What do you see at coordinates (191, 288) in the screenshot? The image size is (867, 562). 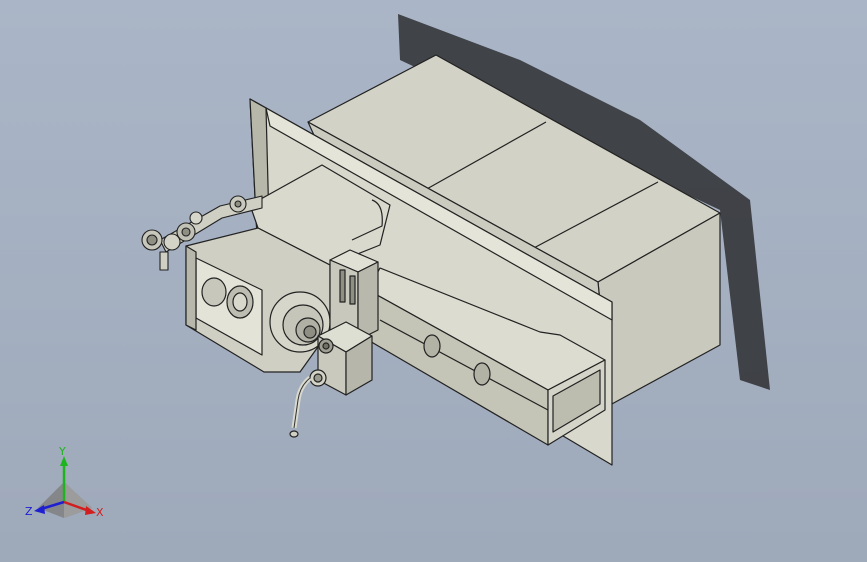 I see `head-cavity-frame` at bounding box center [191, 288].